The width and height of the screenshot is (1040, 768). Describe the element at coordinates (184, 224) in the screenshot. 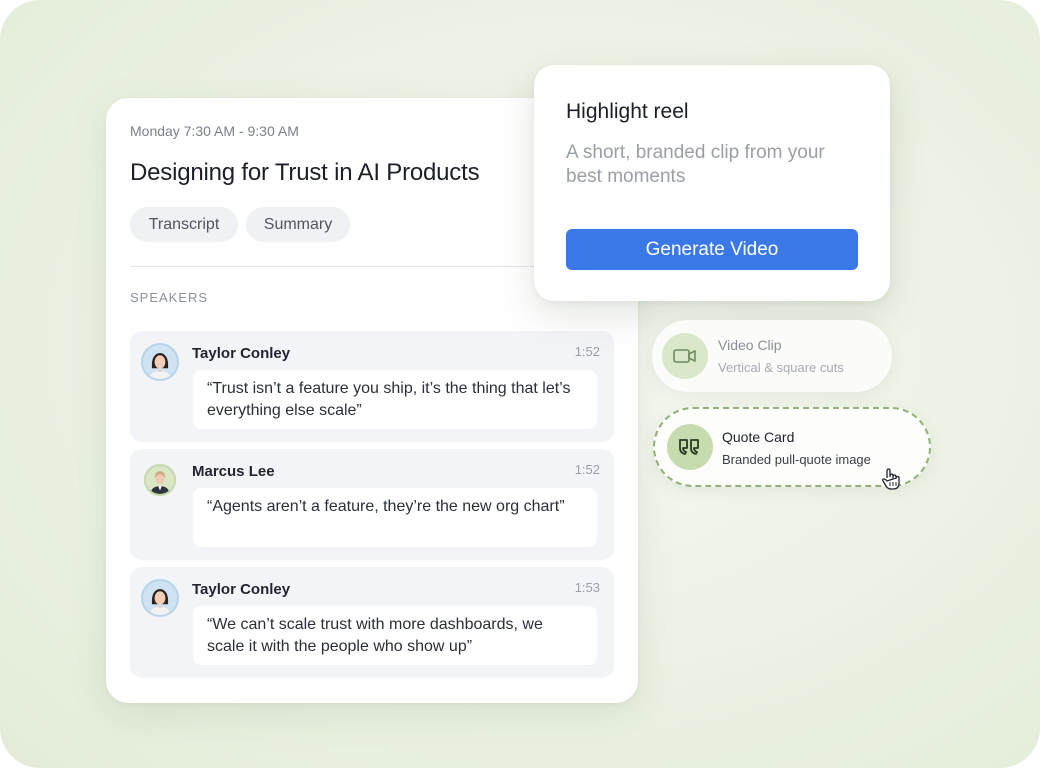

I see `tab-transcript: Transcript` at that location.